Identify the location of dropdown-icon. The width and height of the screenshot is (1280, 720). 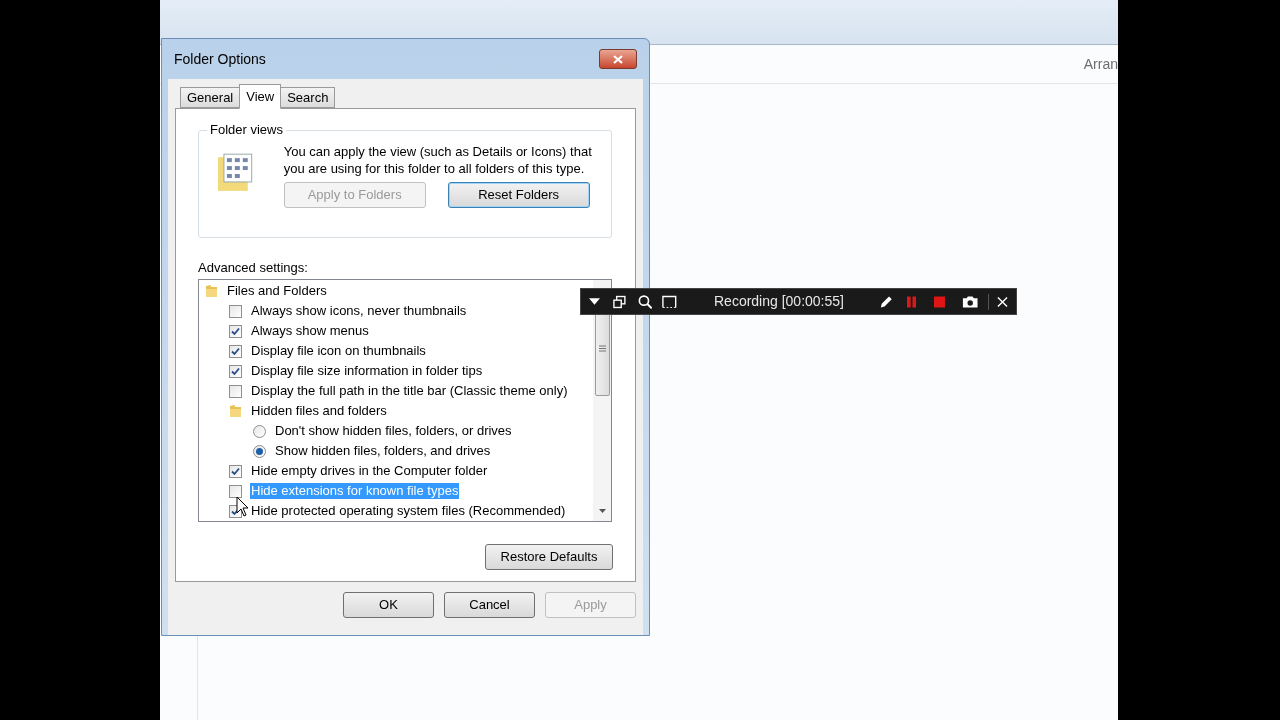
(594, 301).